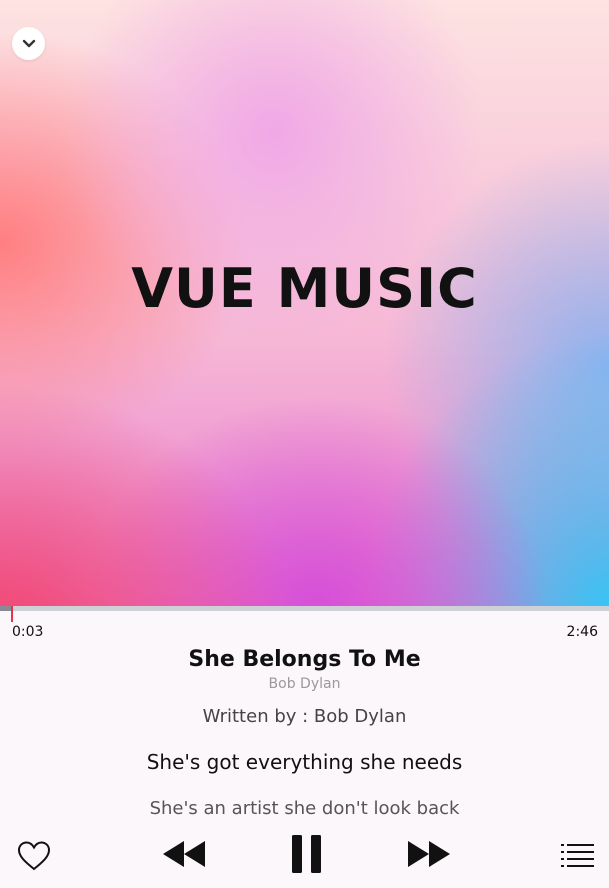 The height and width of the screenshot is (888, 609). Describe the element at coordinates (304, 659) in the screenshot. I see `track-title: She Belongs To Me` at that location.